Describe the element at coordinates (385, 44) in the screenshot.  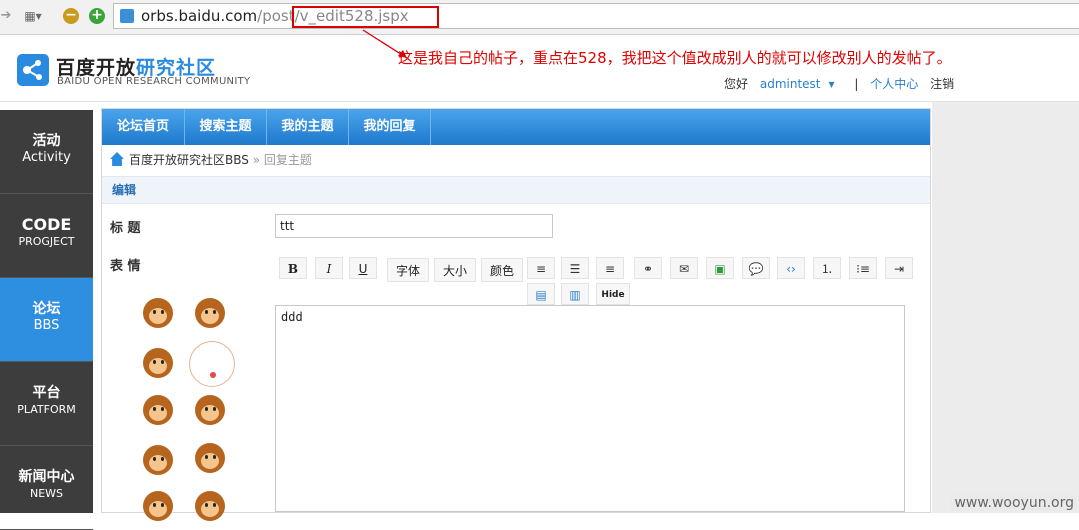
I see `annotation-arrow` at that location.